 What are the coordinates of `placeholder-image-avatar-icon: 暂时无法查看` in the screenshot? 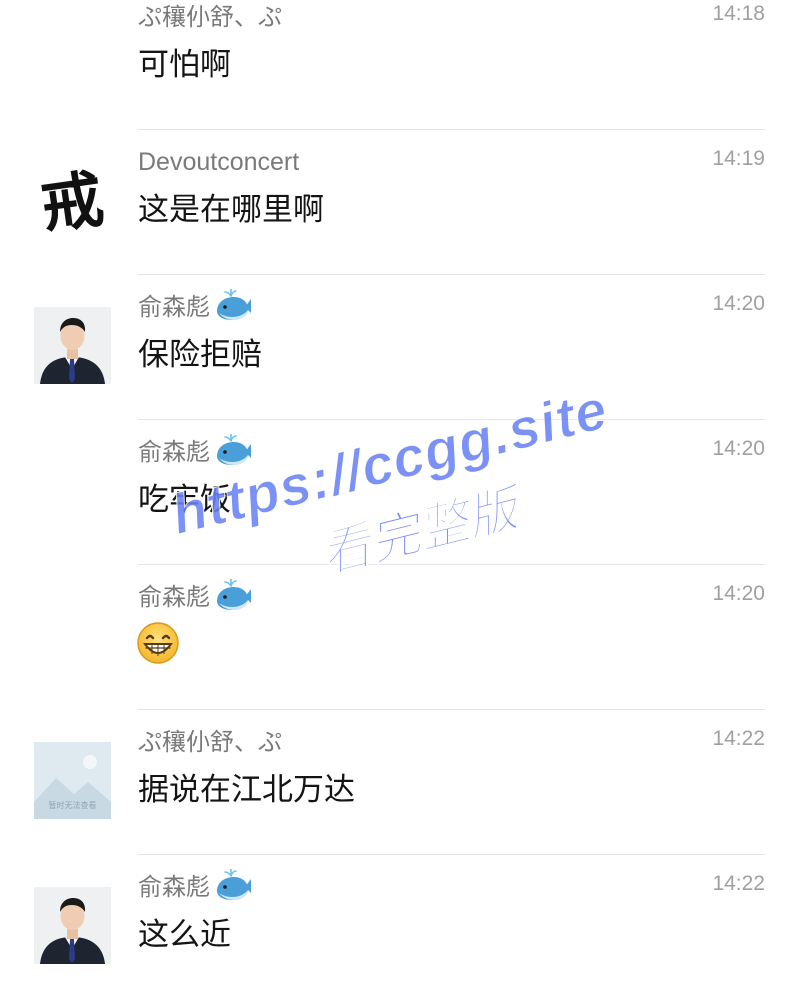 It's located at (72, 780).